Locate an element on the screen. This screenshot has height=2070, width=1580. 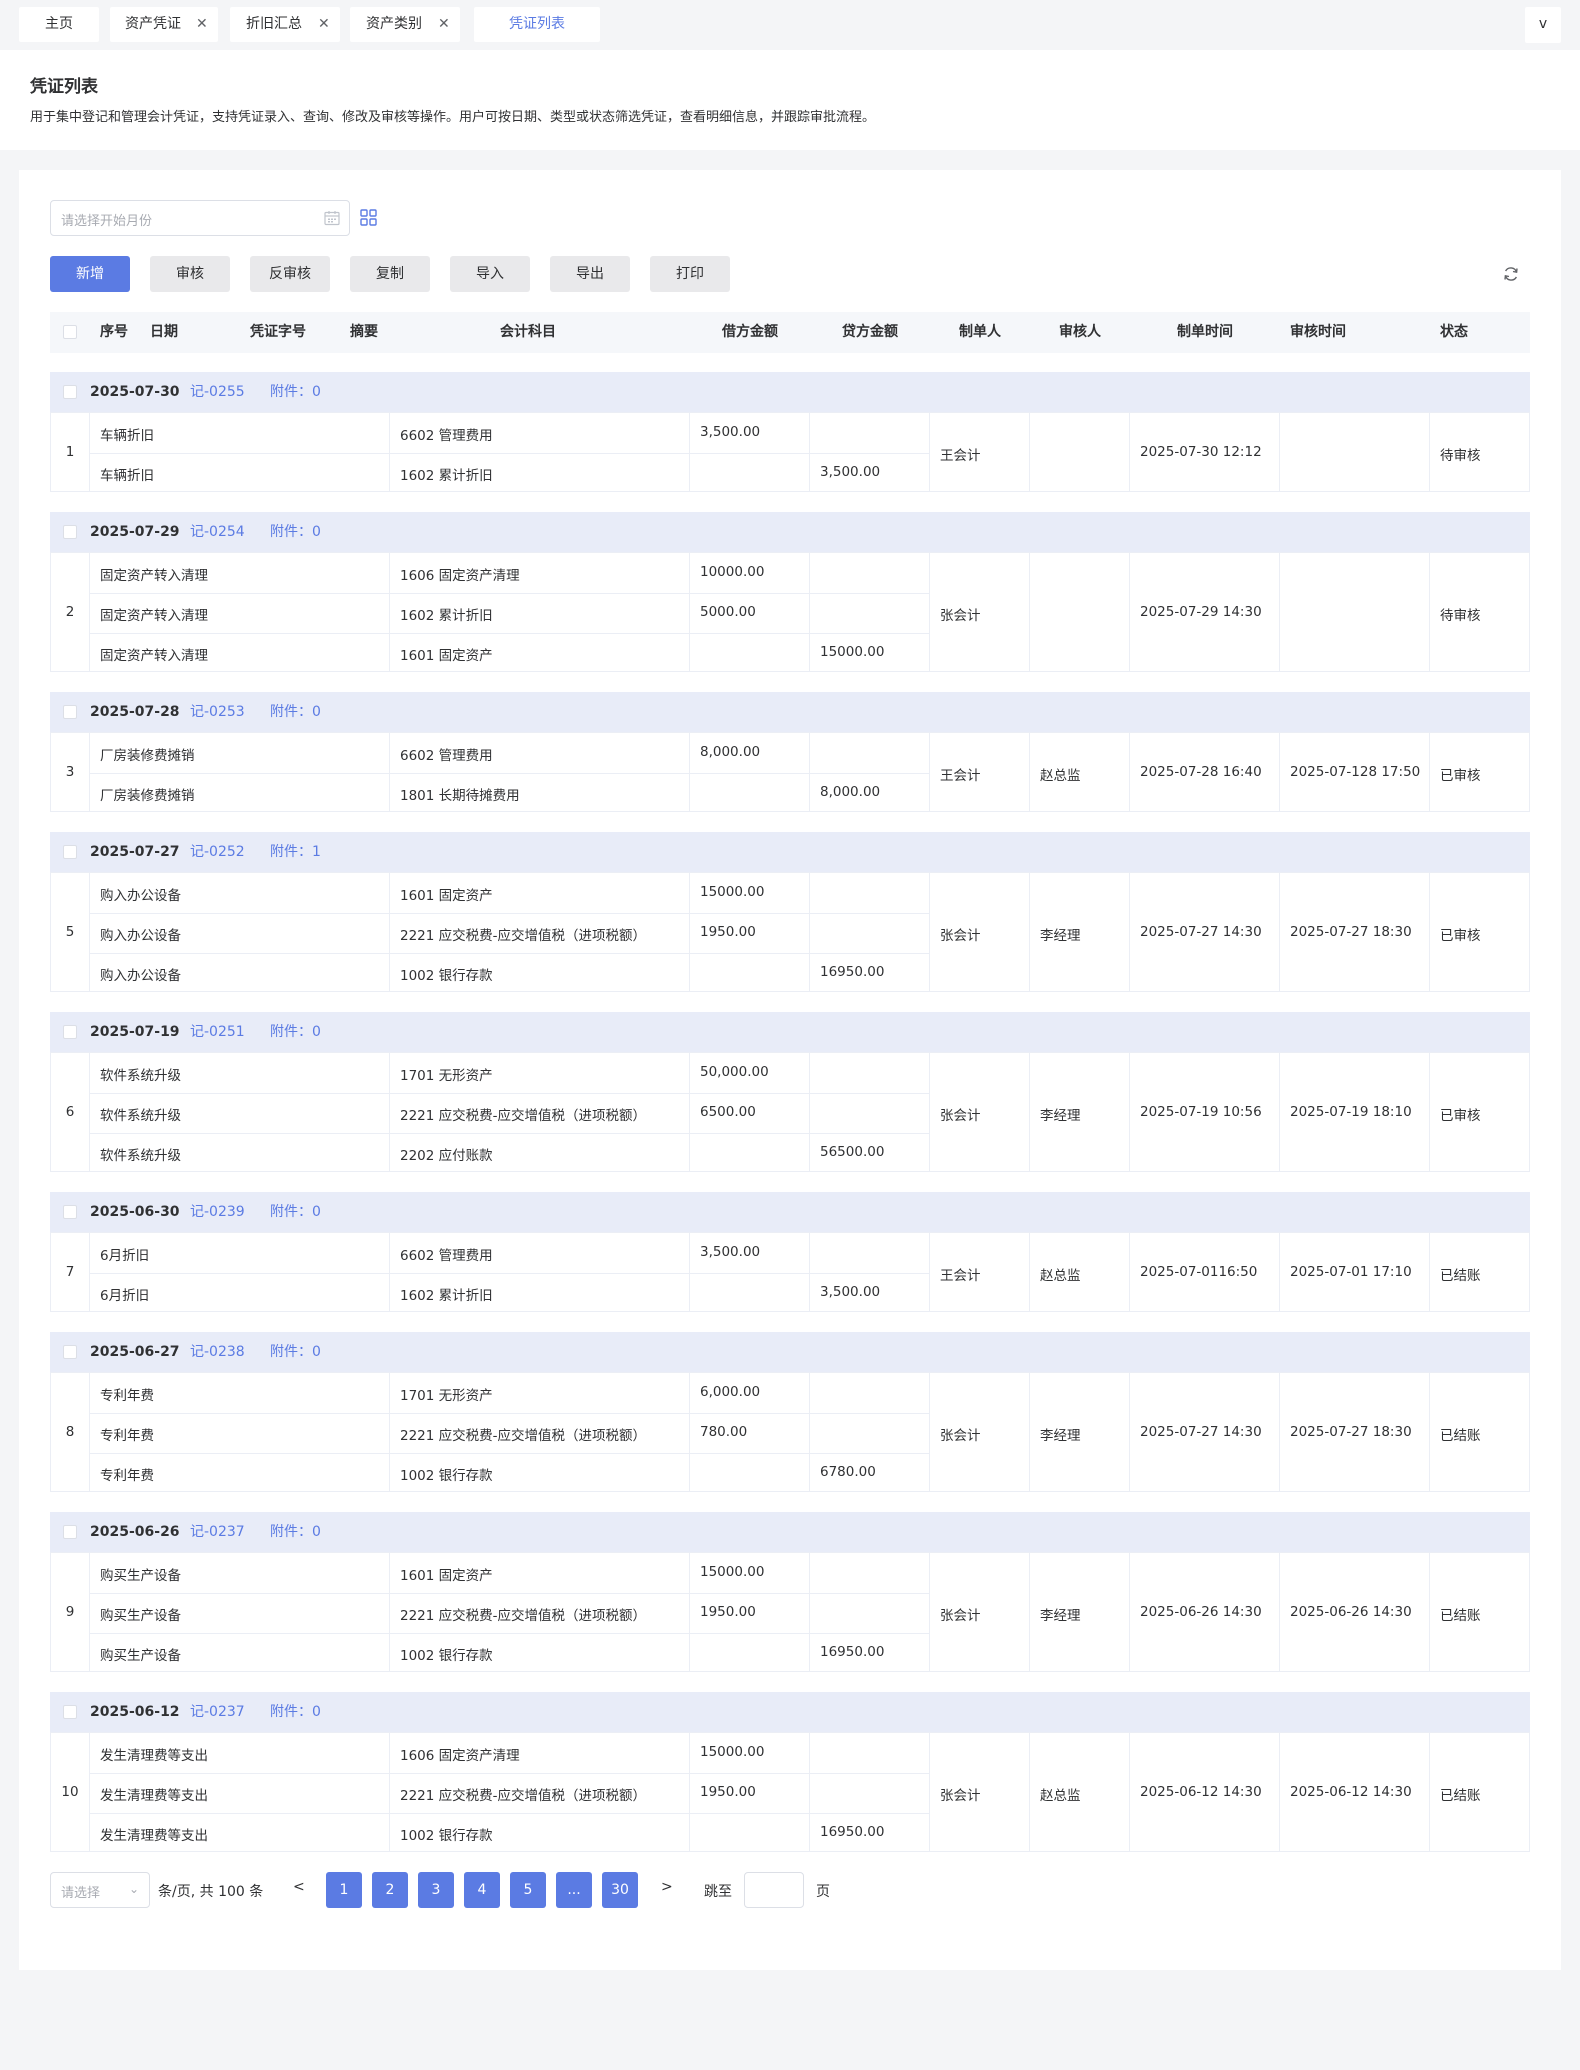
line-debit: 15000.00 is located at coordinates (732, 892).